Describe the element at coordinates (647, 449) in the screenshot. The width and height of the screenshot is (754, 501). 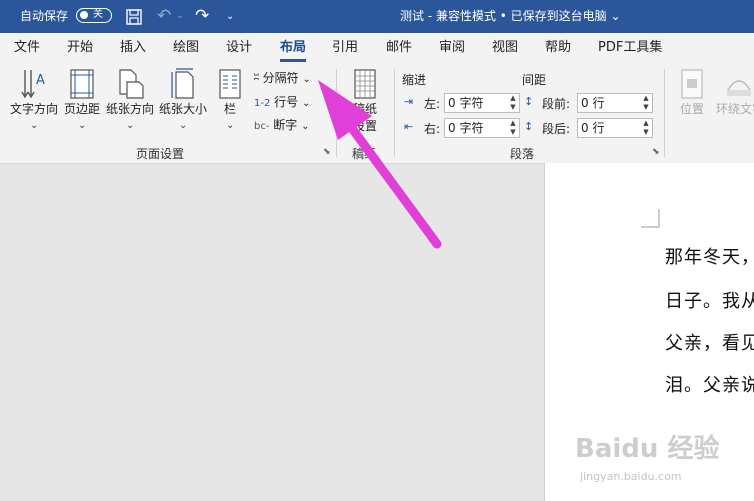
I see `watermark-brand: Baidu 经验` at that location.